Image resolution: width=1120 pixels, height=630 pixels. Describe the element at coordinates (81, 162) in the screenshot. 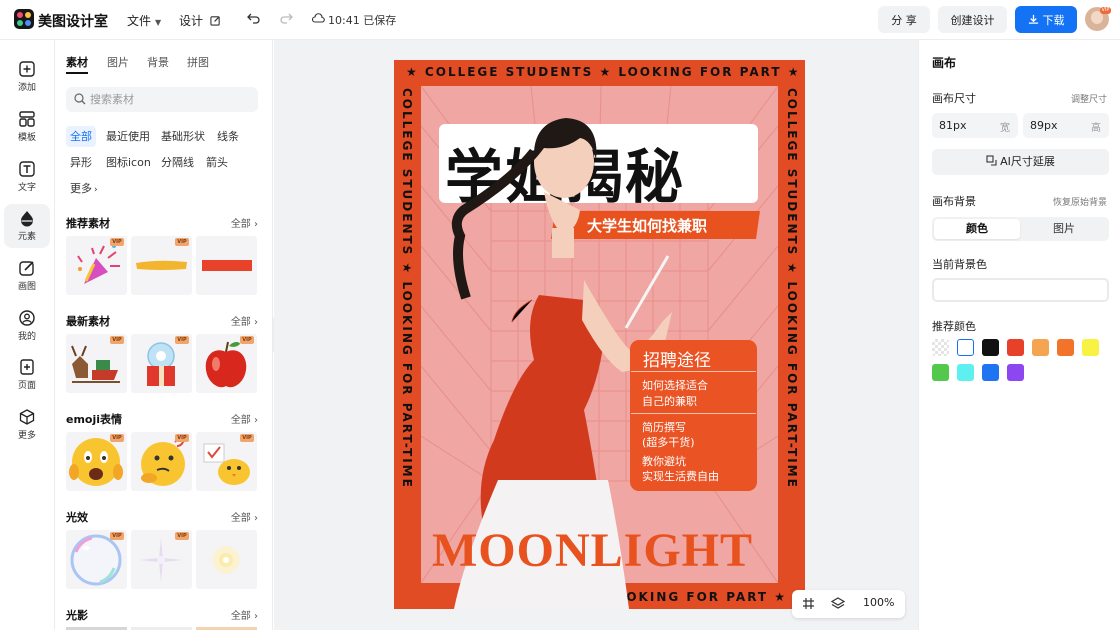

I see `chip-irregular: 异形` at that location.